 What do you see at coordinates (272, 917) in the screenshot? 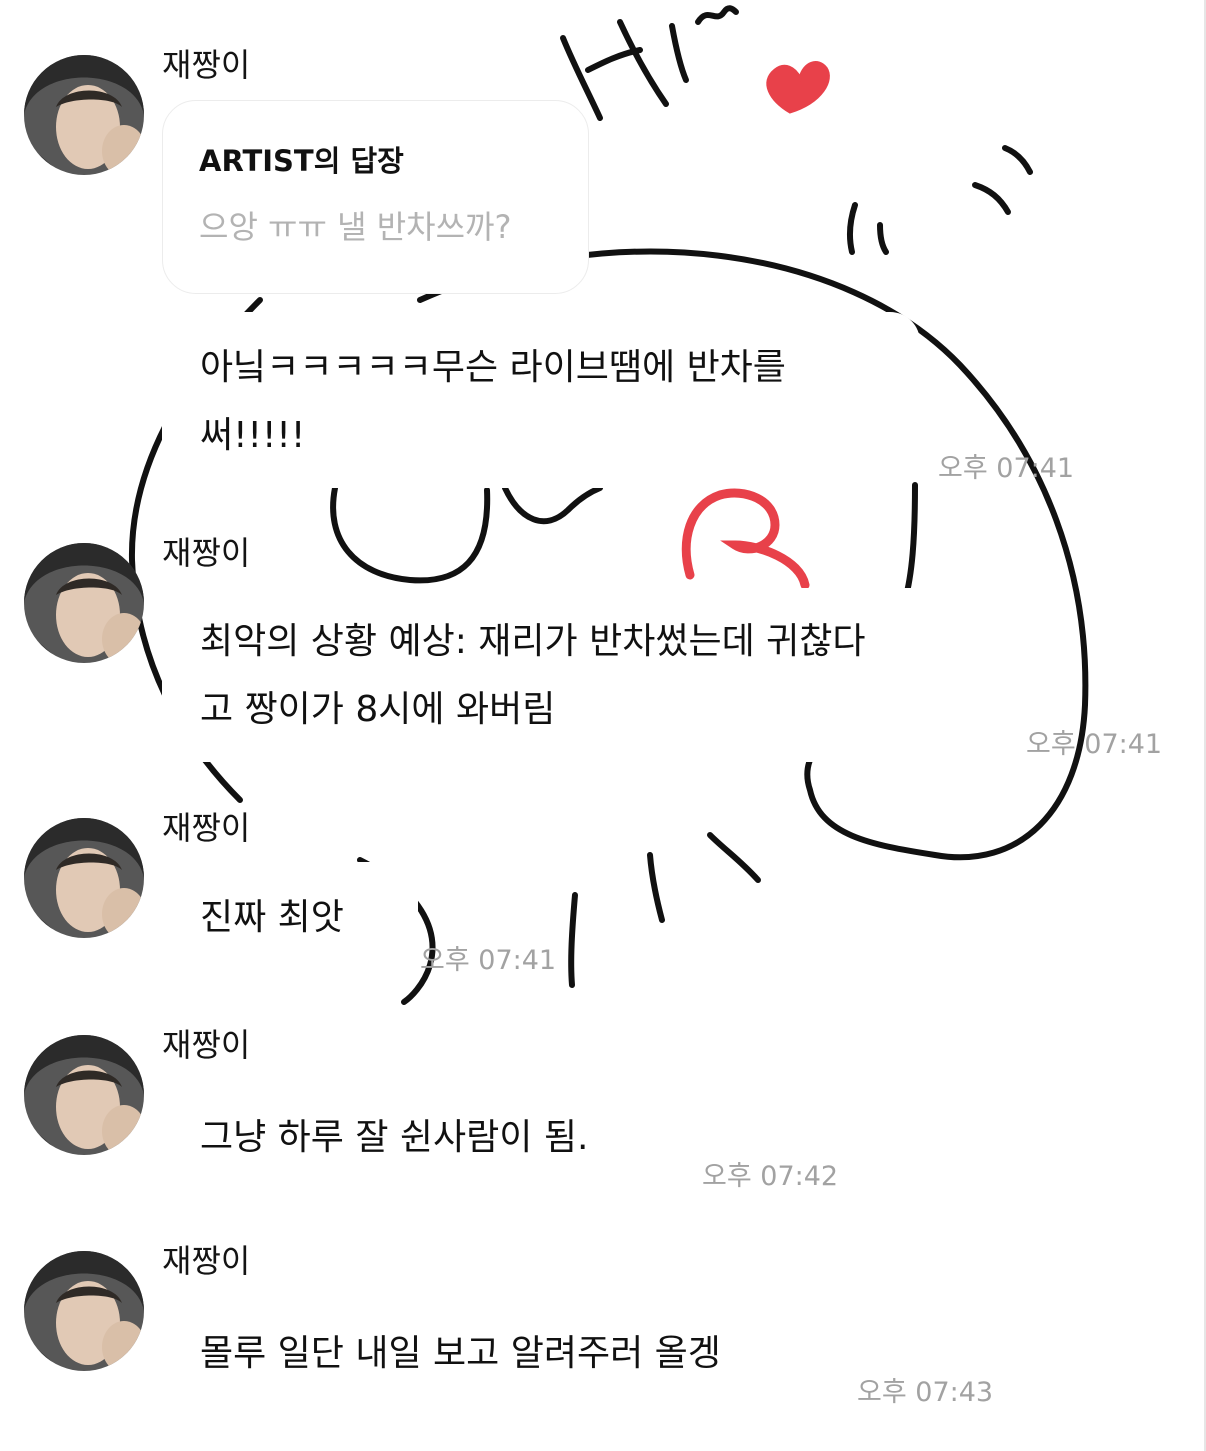
I see `message-line: 진짜 최앗` at bounding box center [272, 917].